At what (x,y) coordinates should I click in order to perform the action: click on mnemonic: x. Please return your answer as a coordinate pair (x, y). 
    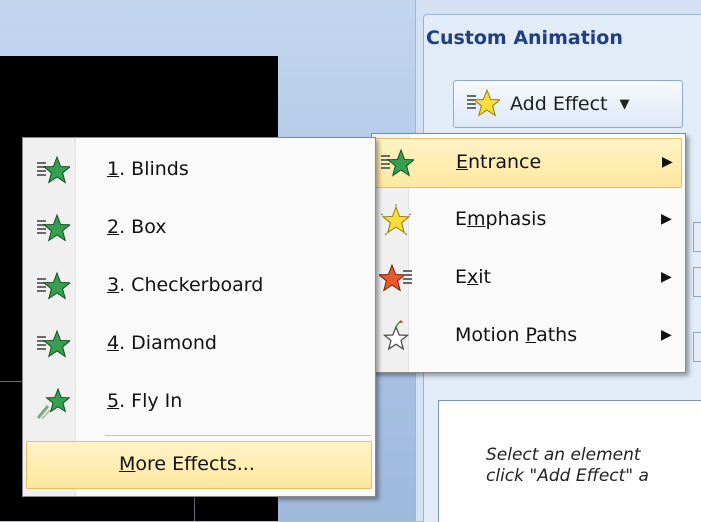
    Looking at the image, I should click on (473, 277).